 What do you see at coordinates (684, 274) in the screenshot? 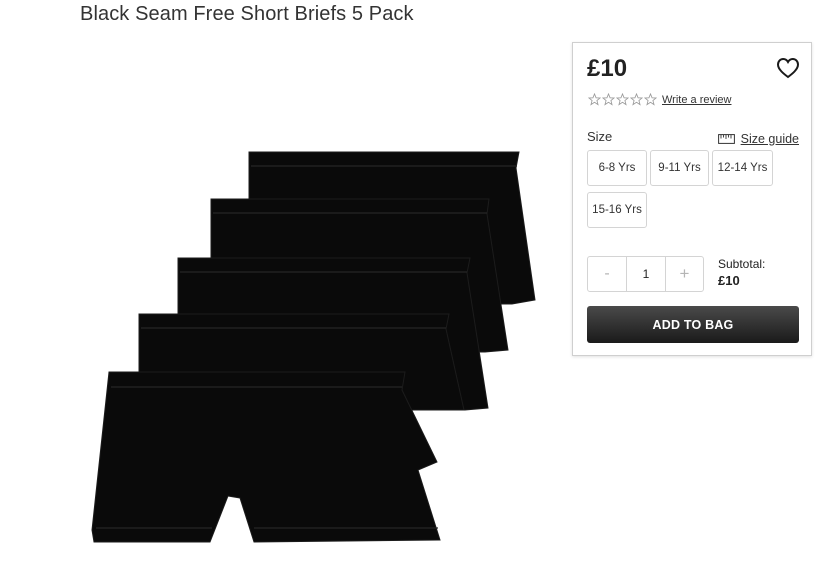
I see `quantity-increase-button: +` at bounding box center [684, 274].